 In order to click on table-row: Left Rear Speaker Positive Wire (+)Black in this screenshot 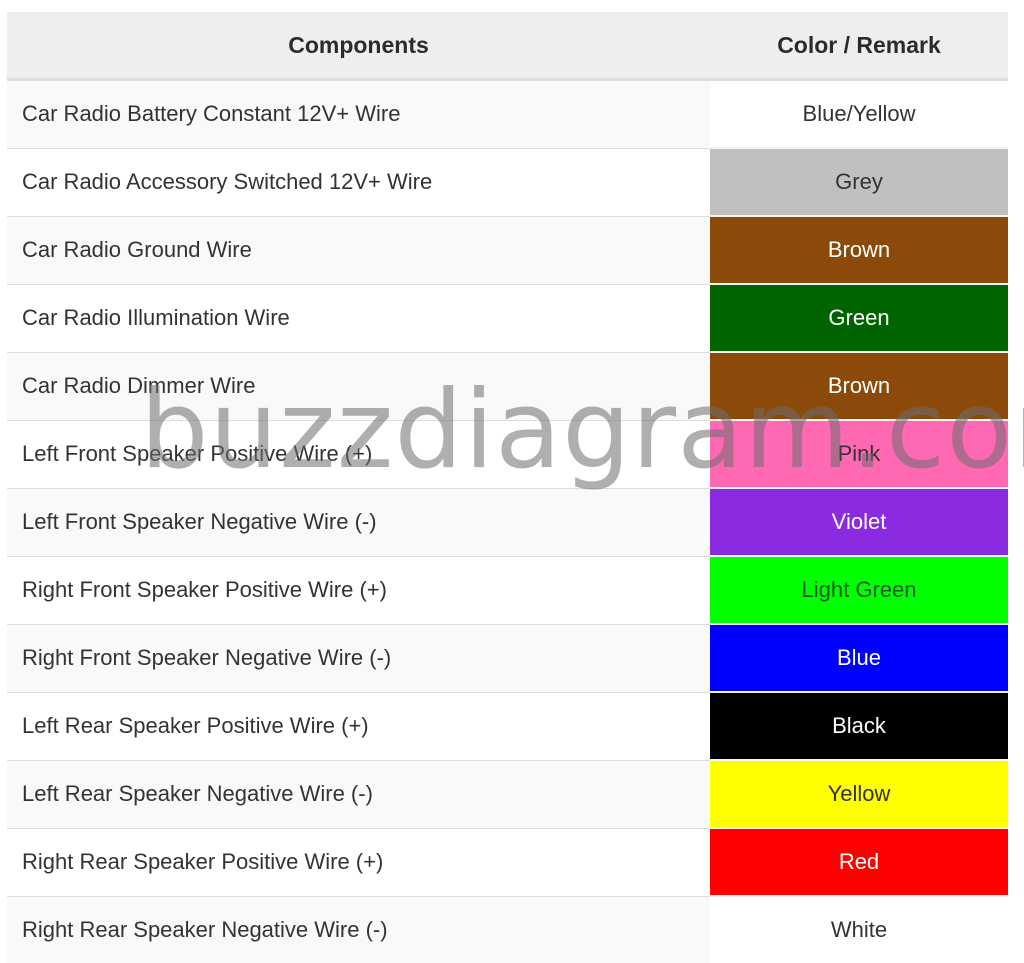, I will do `click(507, 726)`.